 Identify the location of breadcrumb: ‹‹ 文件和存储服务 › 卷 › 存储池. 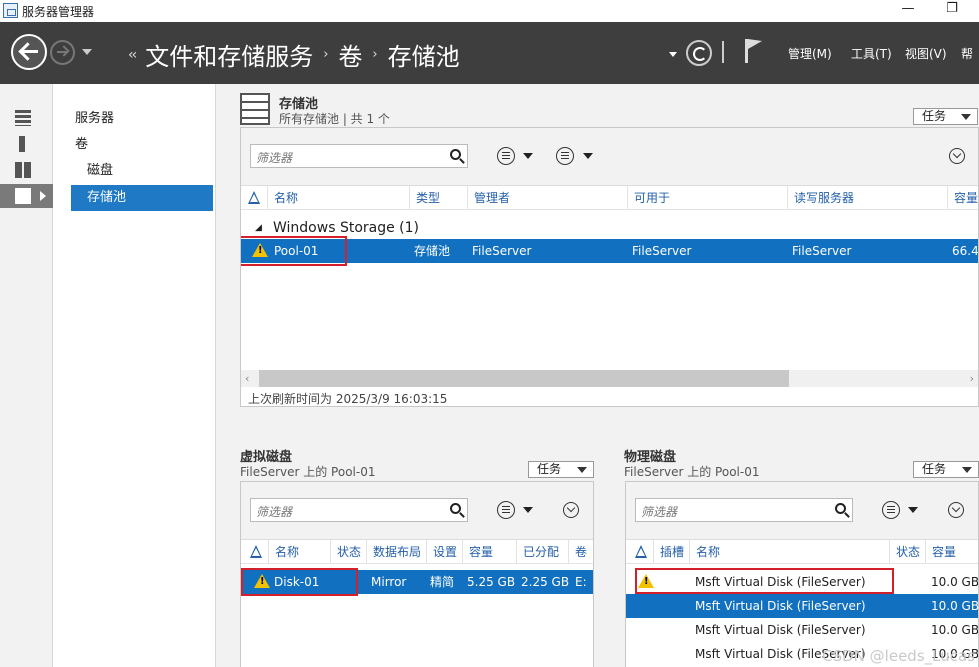
(294, 54).